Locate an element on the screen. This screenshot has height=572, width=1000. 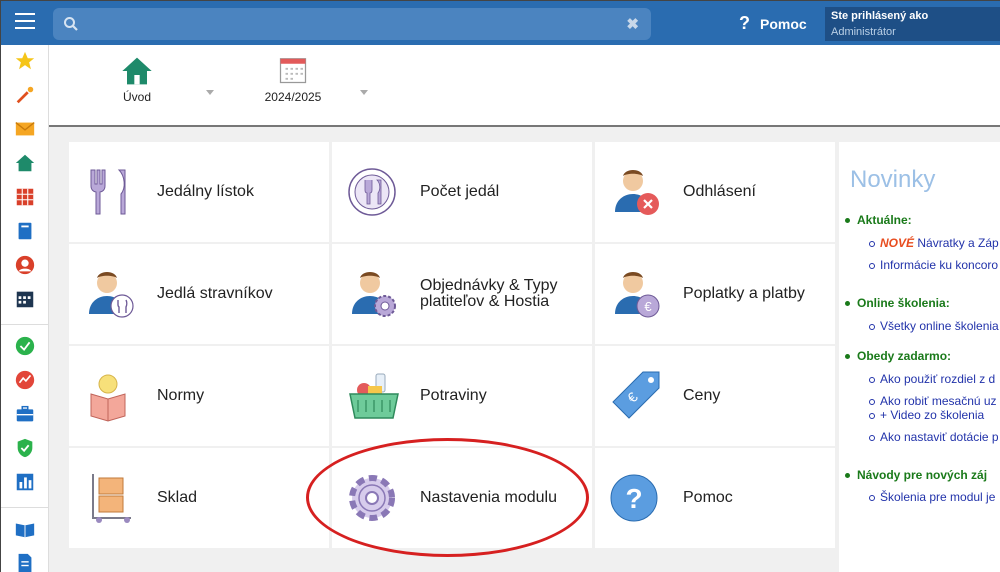
news-link: Informácie ku koncoro is located at coordinates (933, 265).